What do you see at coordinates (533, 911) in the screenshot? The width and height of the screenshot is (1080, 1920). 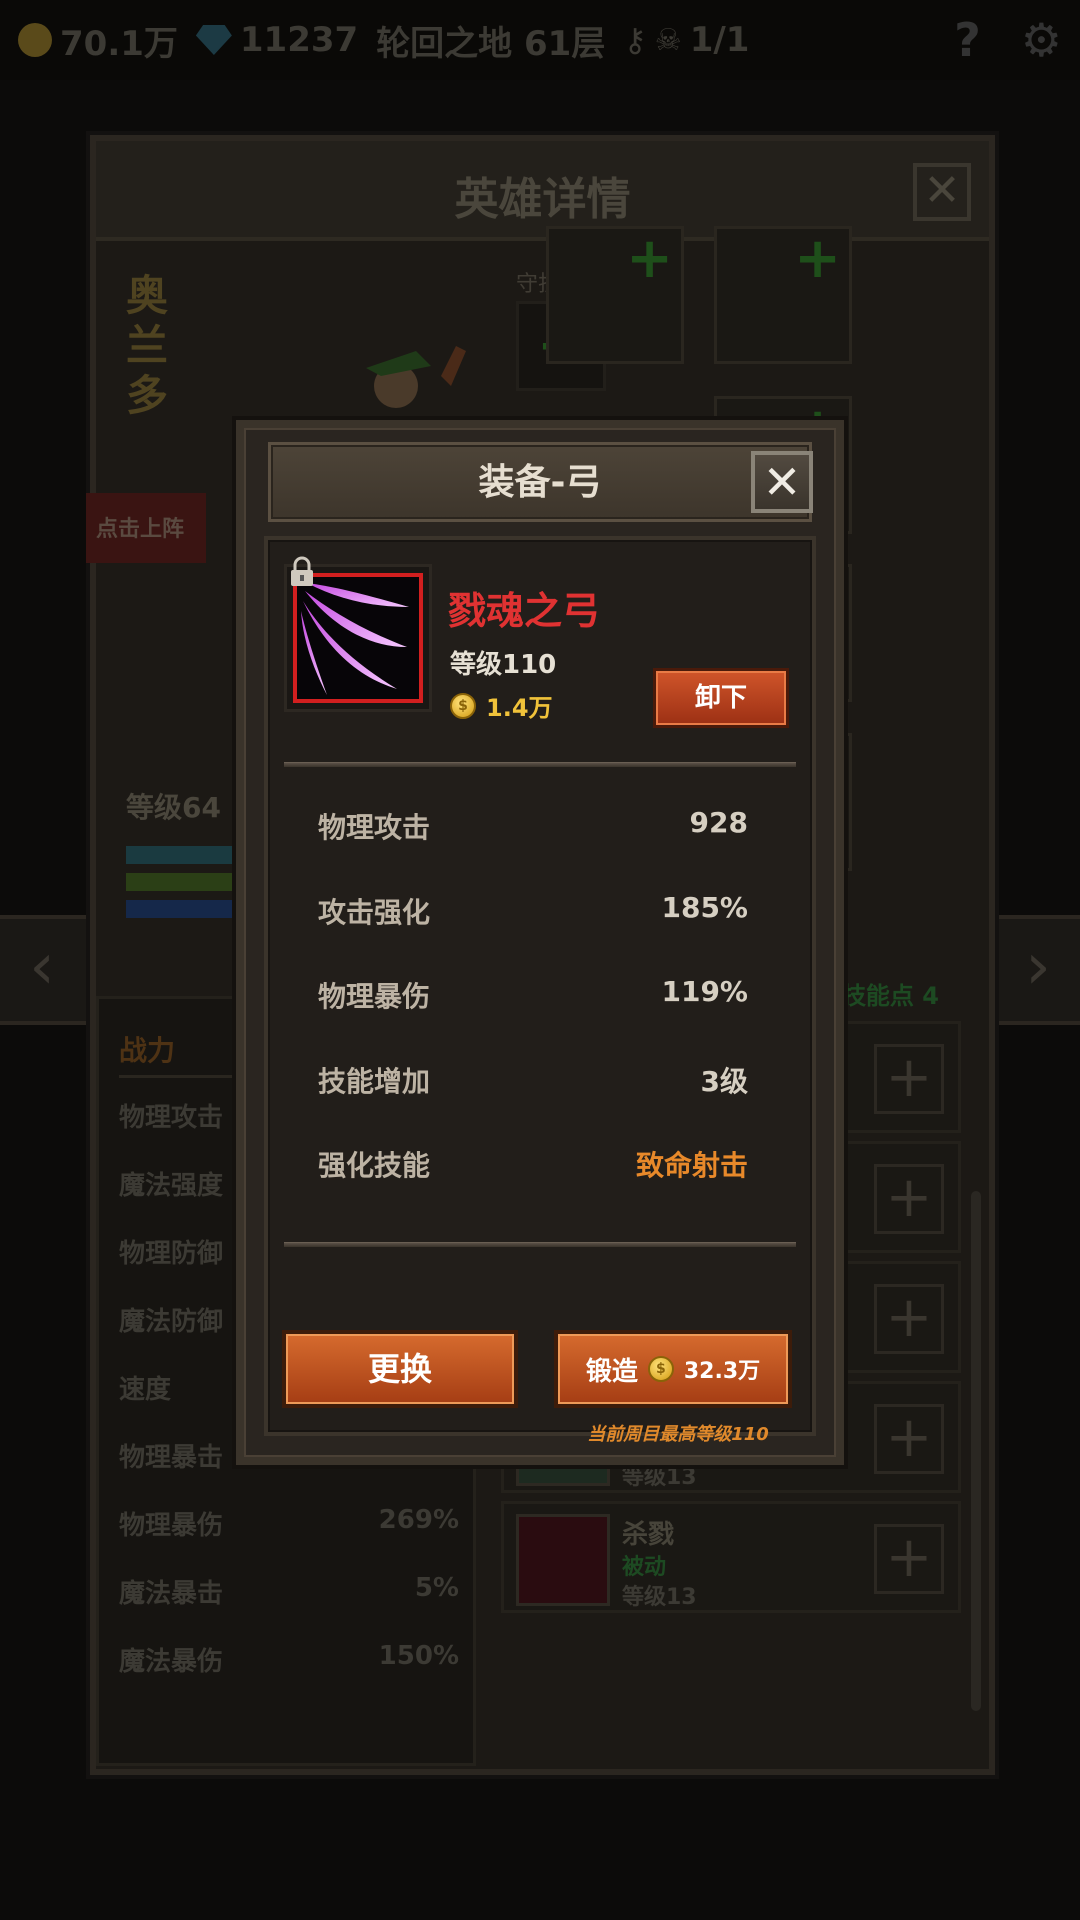 I see `attribute-row: 攻击强化 185%` at bounding box center [533, 911].